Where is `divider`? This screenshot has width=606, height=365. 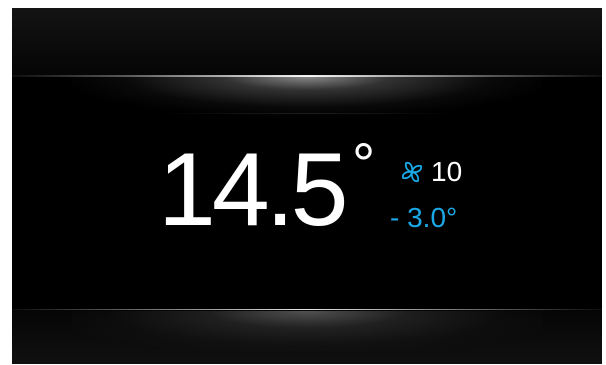
divider is located at coordinates (307, 113).